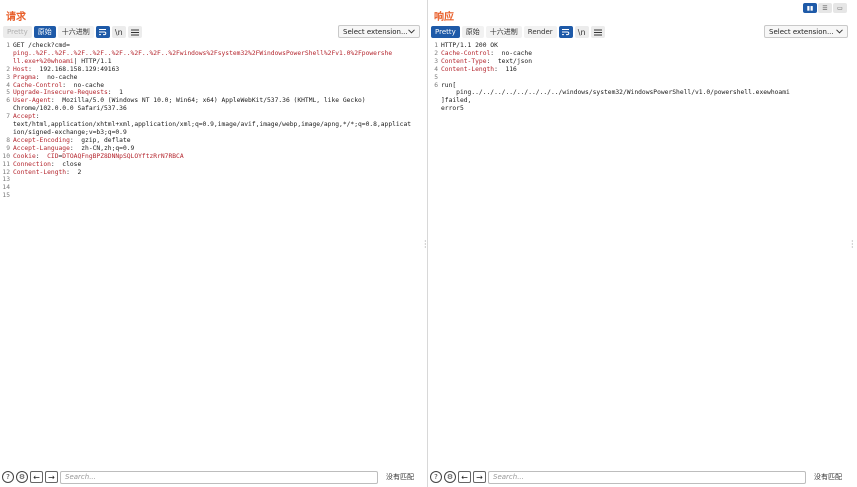 Image resolution: width=857 pixels, height=487 pixels. I want to click on code-line: Upgrade-Insecure-Requests: 1, so click(218, 93).